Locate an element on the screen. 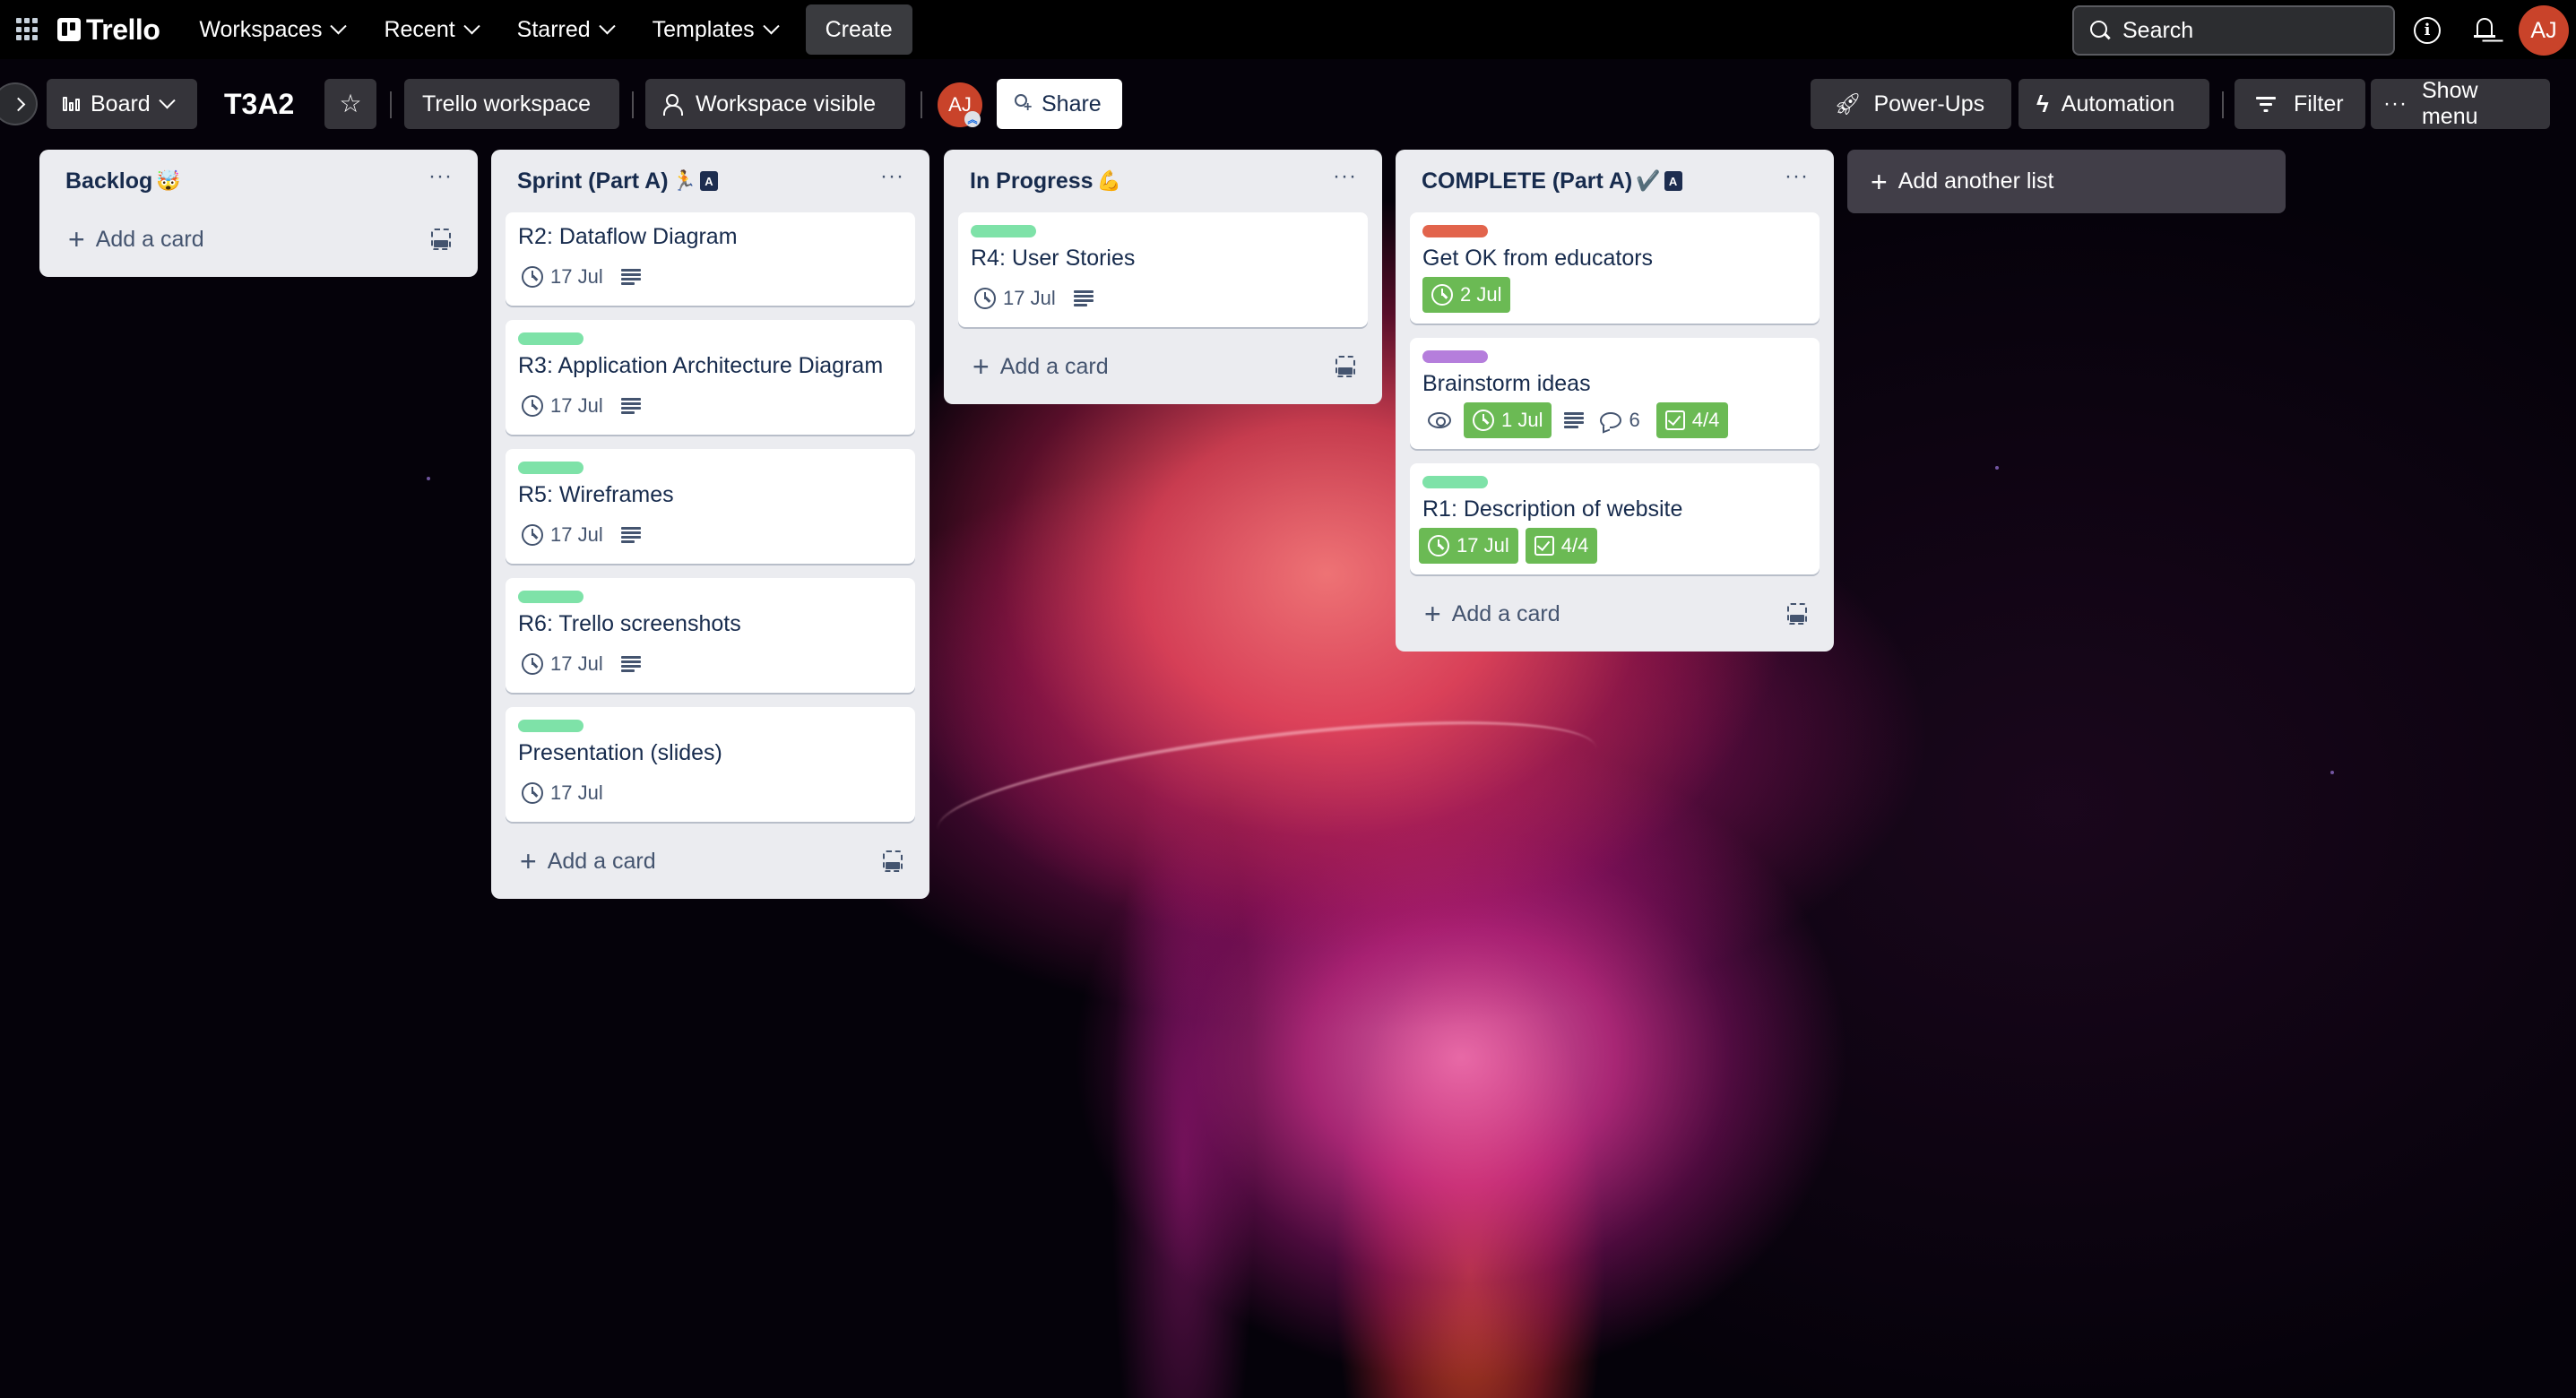  nav-templates: Templates is located at coordinates (715, 29).